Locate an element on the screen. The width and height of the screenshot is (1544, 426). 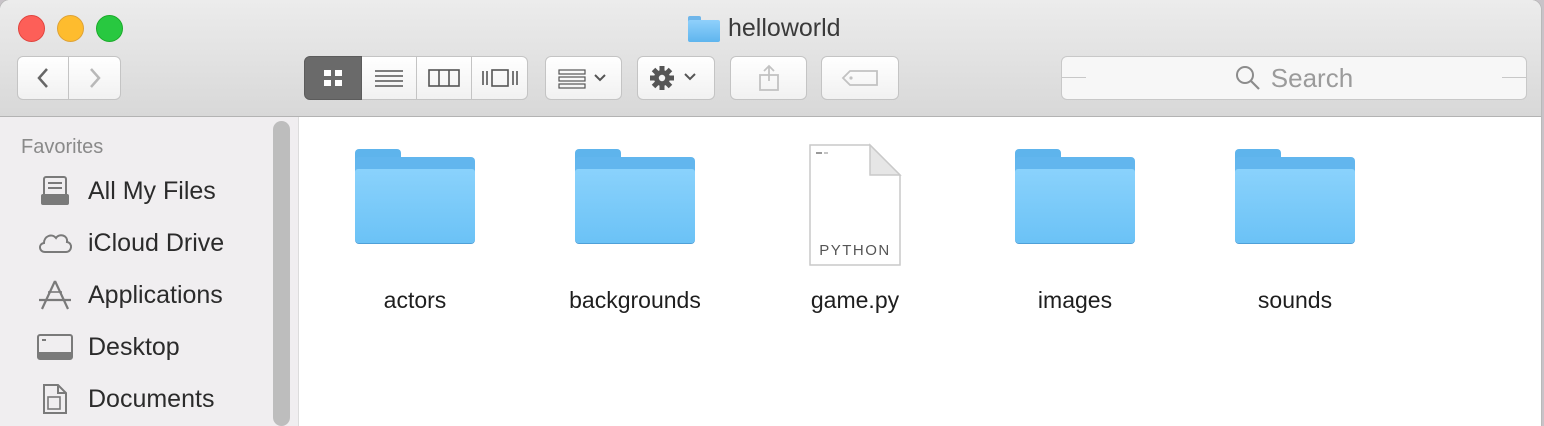
python-file-icon: PYTHON is located at coordinates (855, 204).